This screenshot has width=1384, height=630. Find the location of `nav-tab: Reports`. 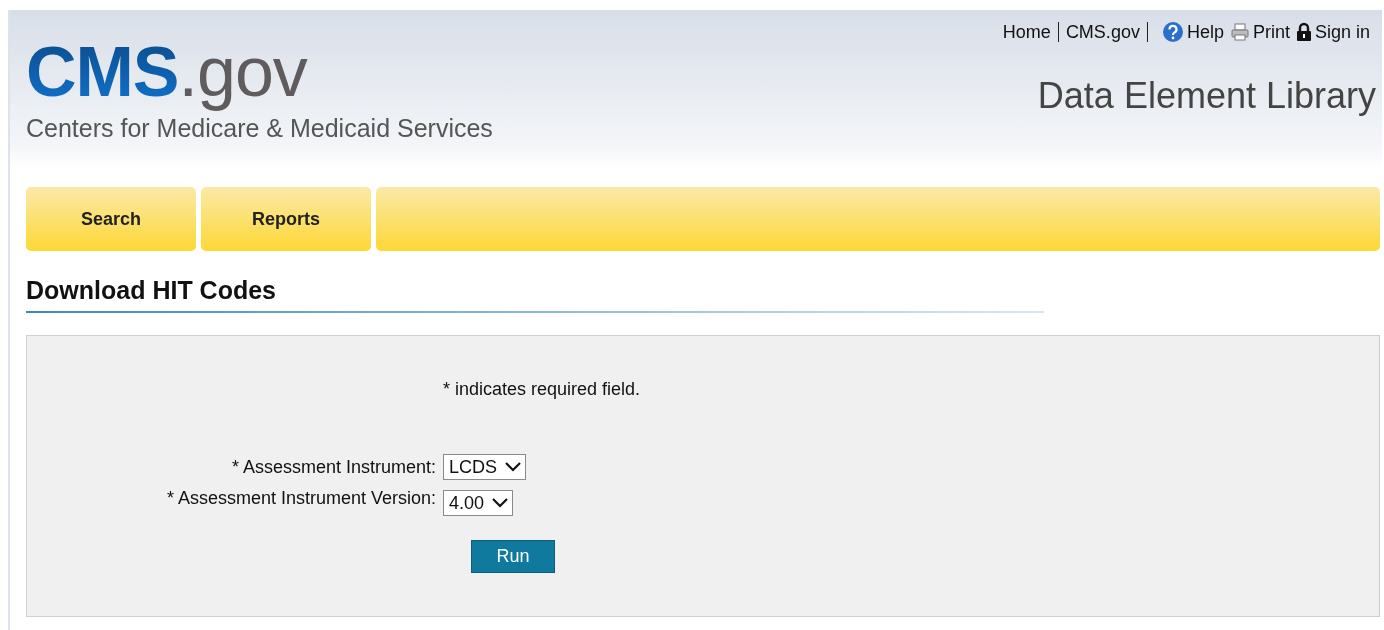

nav-tab: Reports is located at coordinates (286, 219).